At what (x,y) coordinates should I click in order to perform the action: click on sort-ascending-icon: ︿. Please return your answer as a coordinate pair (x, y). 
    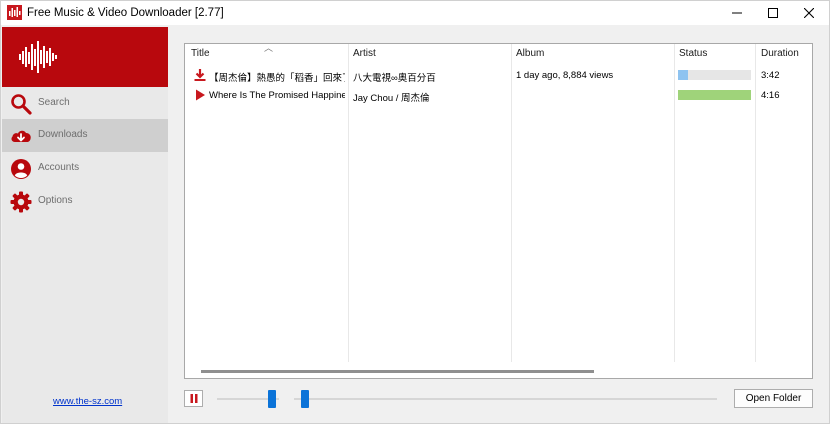
    Looking at the image, I should click on (269, 48).